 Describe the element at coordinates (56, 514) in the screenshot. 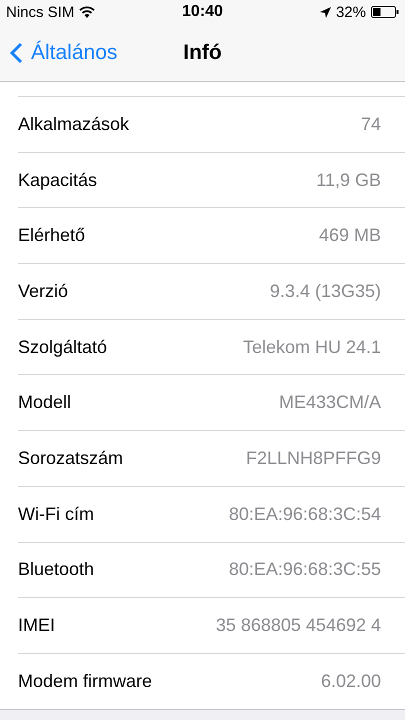

I see `row-label: Wi-Fi cím` at that location.